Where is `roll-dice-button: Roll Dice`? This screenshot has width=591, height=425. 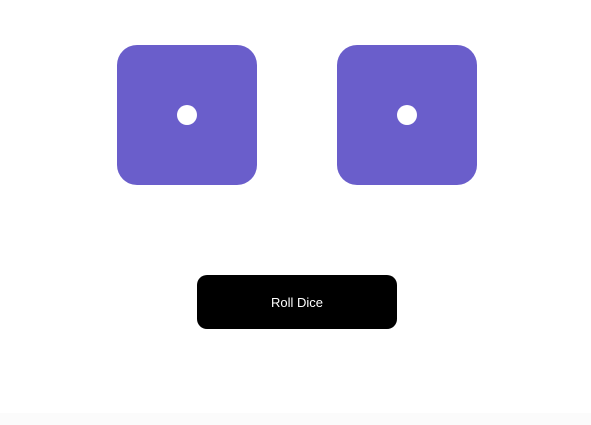 roll-dice-button: Roll Dice is located at coordinates (297, 302).